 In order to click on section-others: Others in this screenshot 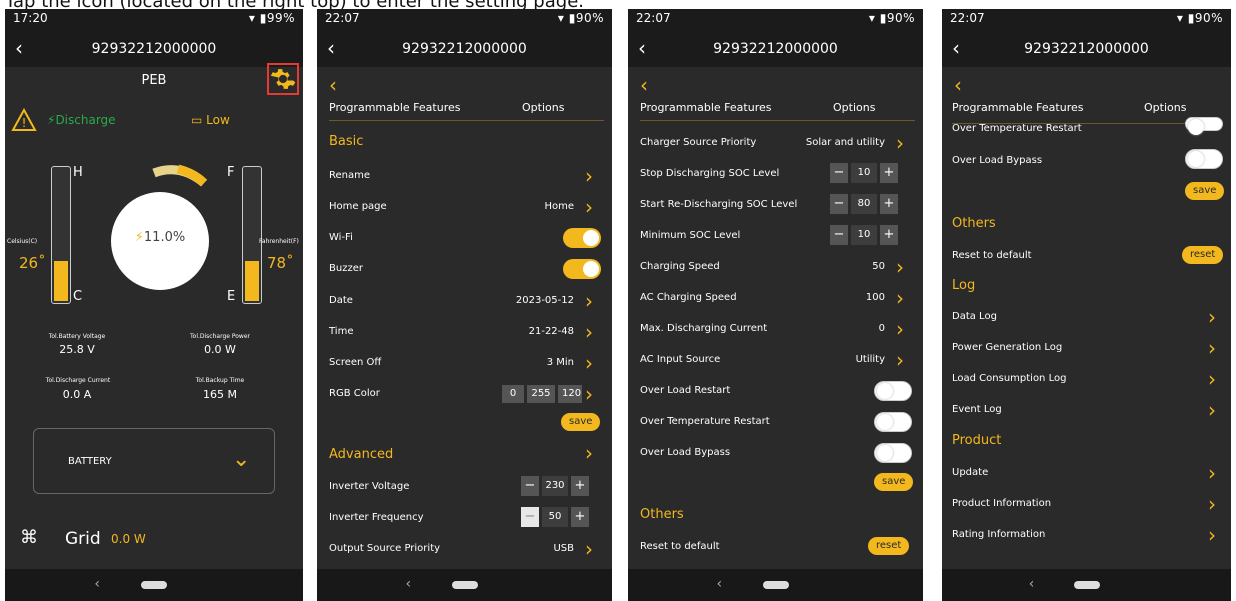, I will do `click(662, 514)`.